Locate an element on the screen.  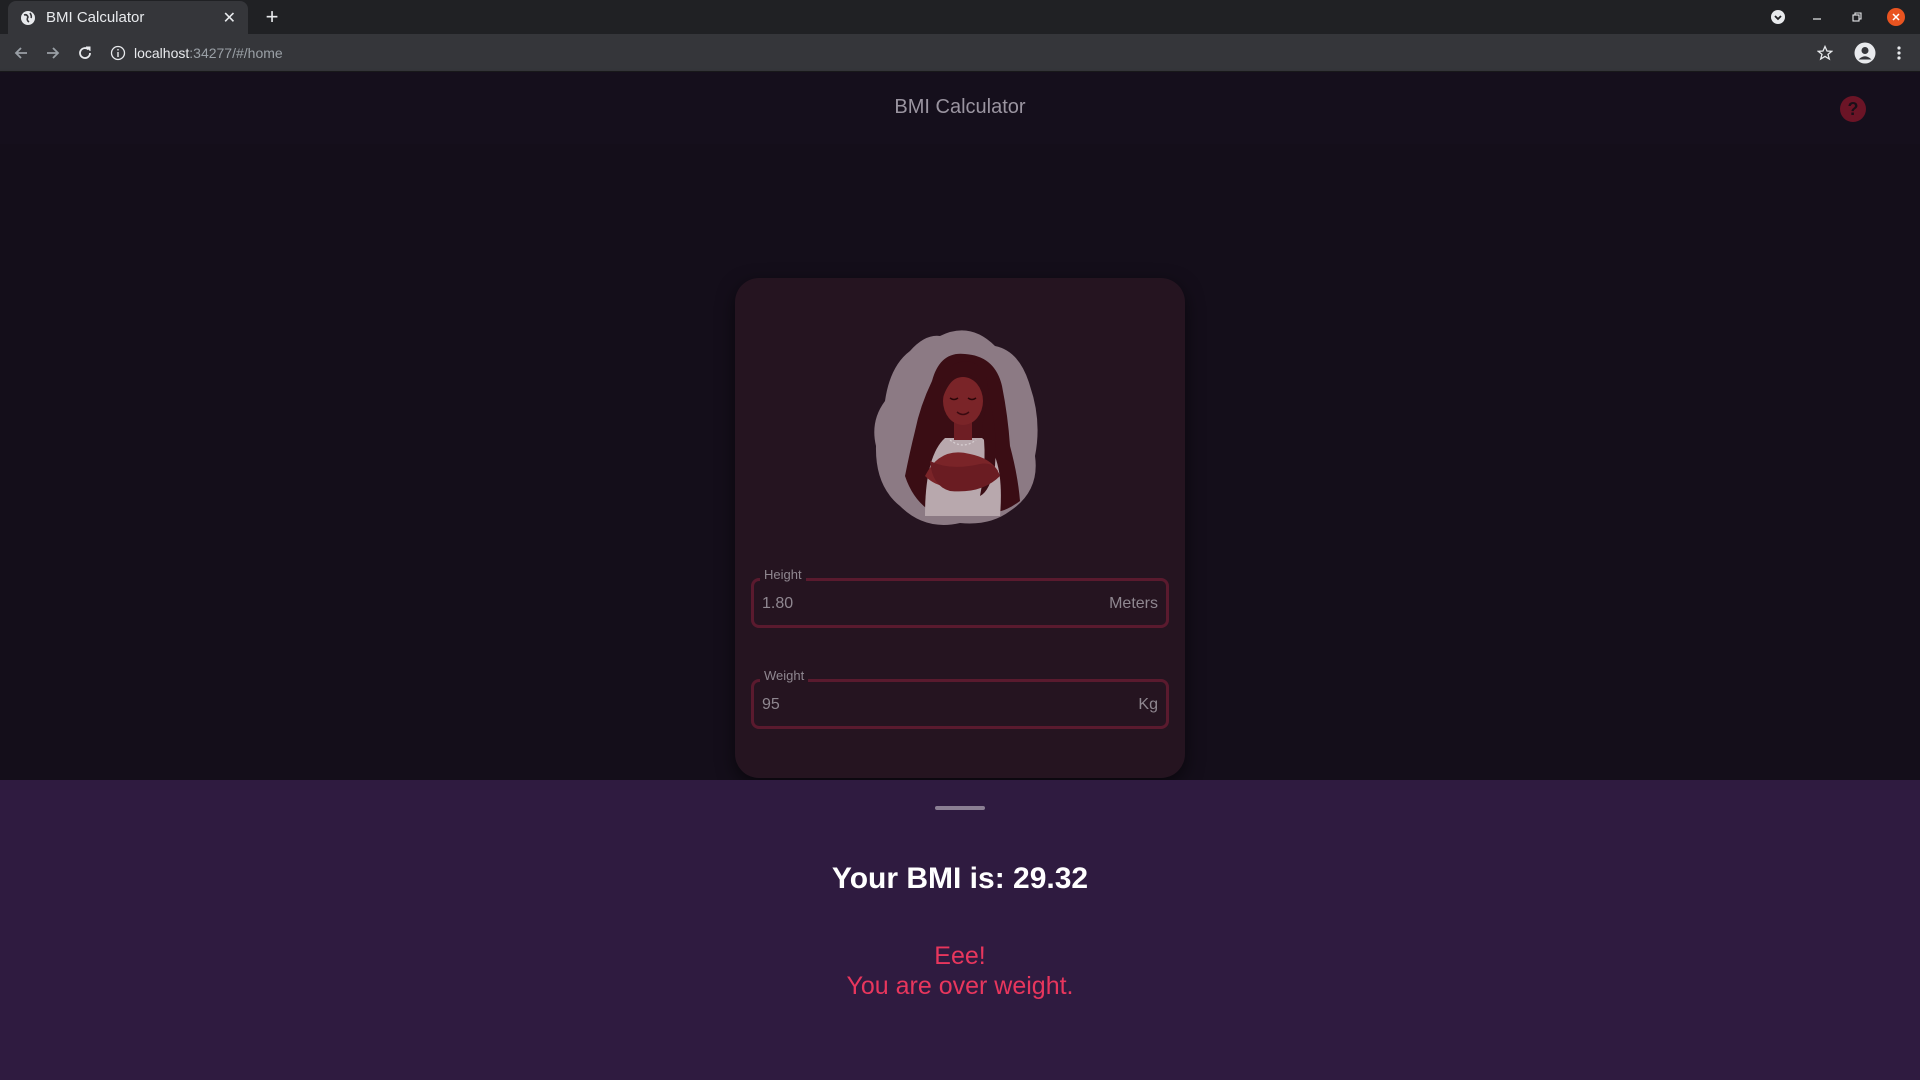
url-field: localhost:34277/#/home is located at coordinates (196, 53).